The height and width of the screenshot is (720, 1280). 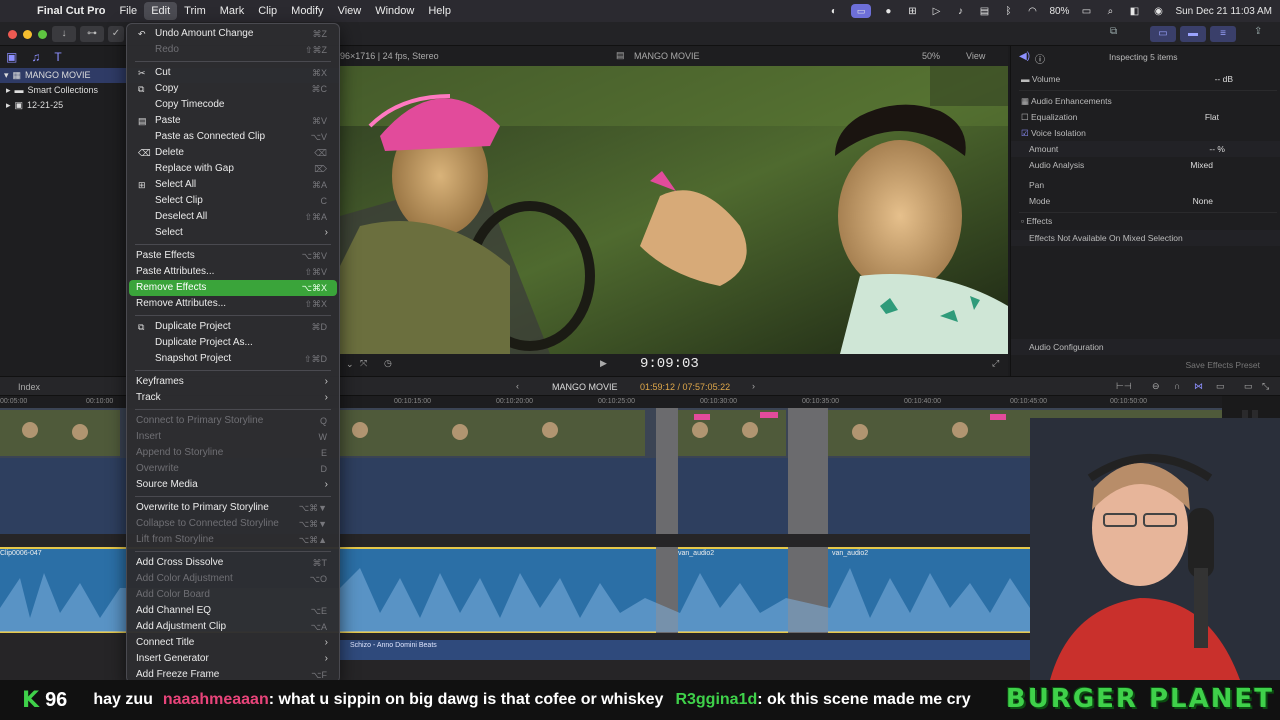 I want to click on layout-icon: ⧉, so click(x=1113, y=34).